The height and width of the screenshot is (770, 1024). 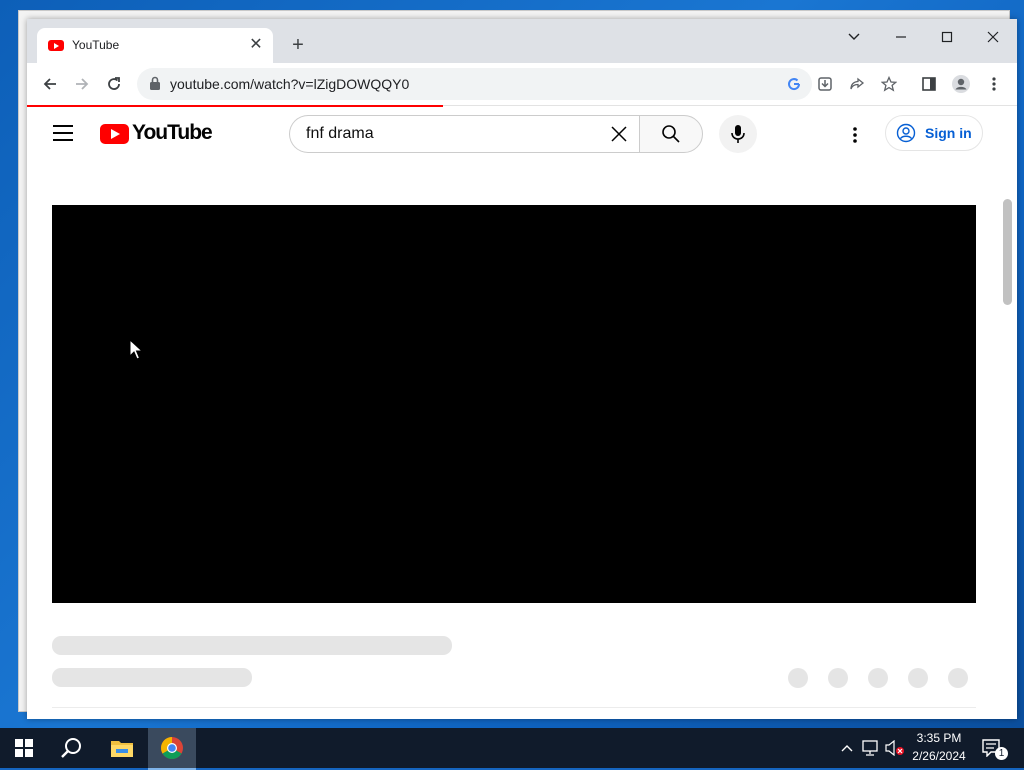 I want to click on notification-count: 1, so click(x=1001, y=753).